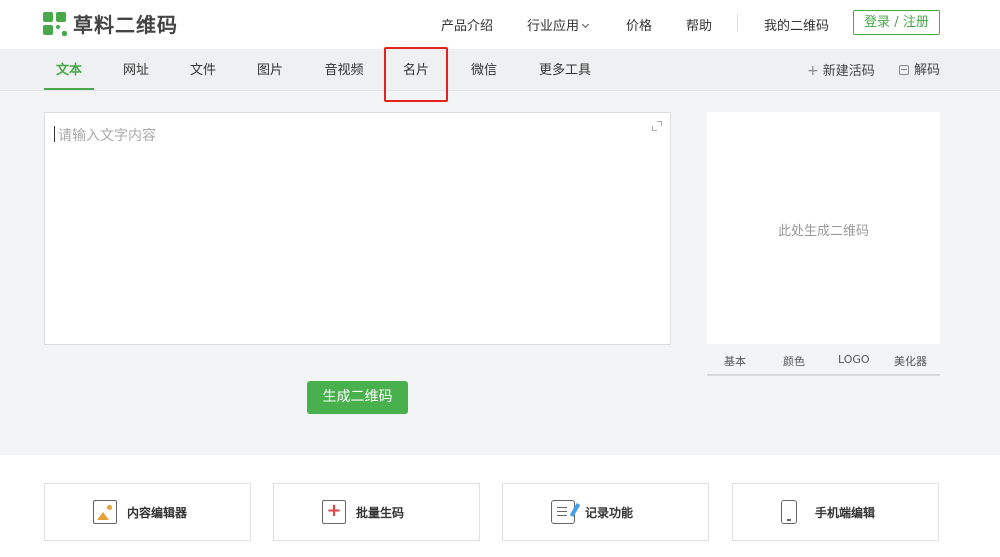 The image size is (1000, 557). What do you see at coordinates (896, 22) in the screenshot?
I see `login-register-button: 登录 / 注册` at bounding box center [896, 22].